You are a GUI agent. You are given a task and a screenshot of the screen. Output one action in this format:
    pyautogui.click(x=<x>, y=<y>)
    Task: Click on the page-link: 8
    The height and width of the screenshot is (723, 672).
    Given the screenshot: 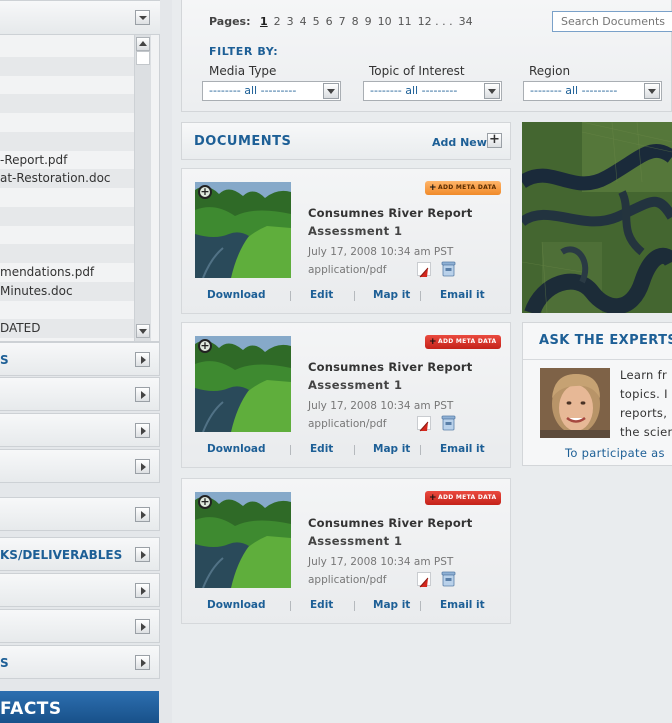 What is the action you would take?
    pyautogui.click(x=355, y=21)
    